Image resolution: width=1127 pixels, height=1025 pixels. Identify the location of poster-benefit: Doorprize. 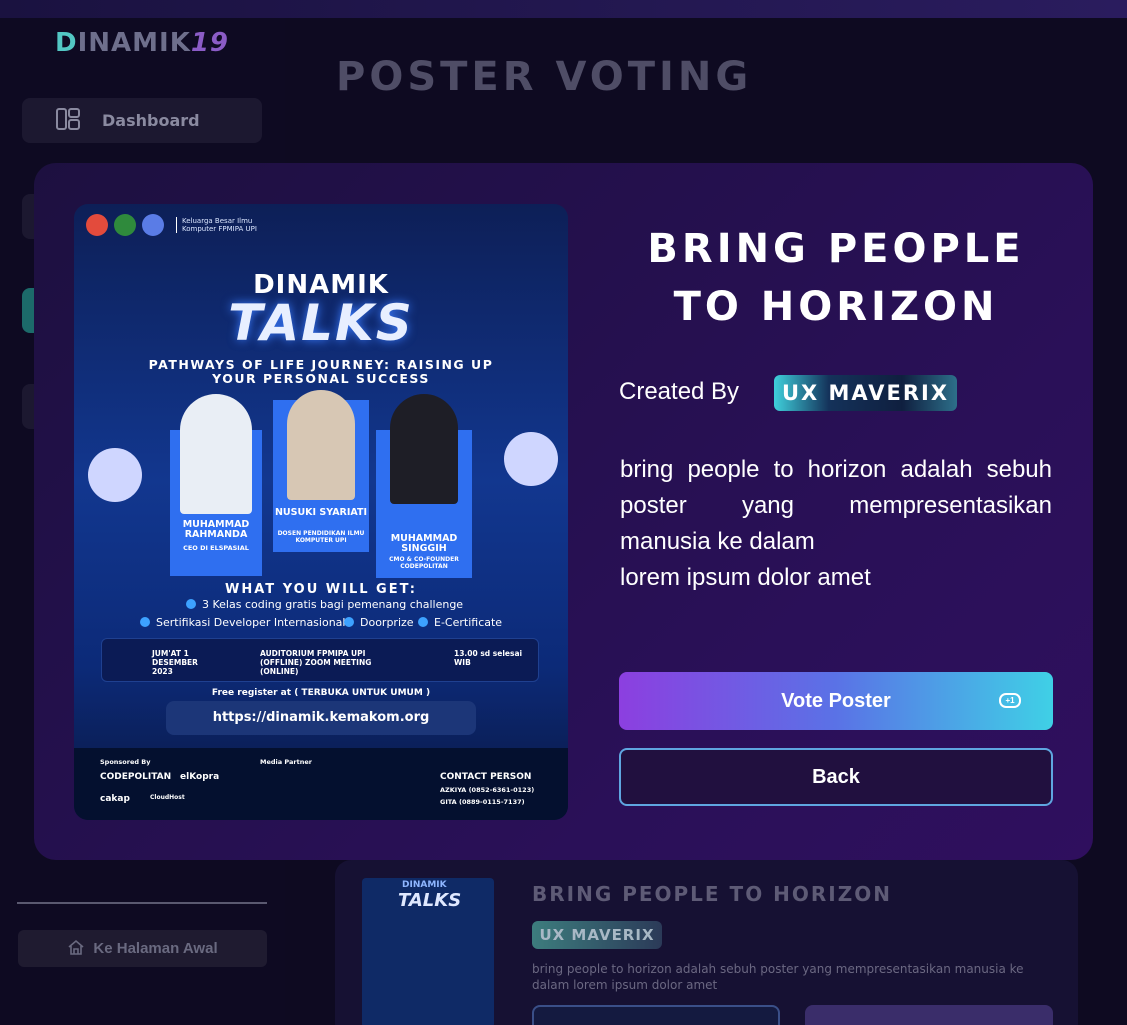
(379, 622).